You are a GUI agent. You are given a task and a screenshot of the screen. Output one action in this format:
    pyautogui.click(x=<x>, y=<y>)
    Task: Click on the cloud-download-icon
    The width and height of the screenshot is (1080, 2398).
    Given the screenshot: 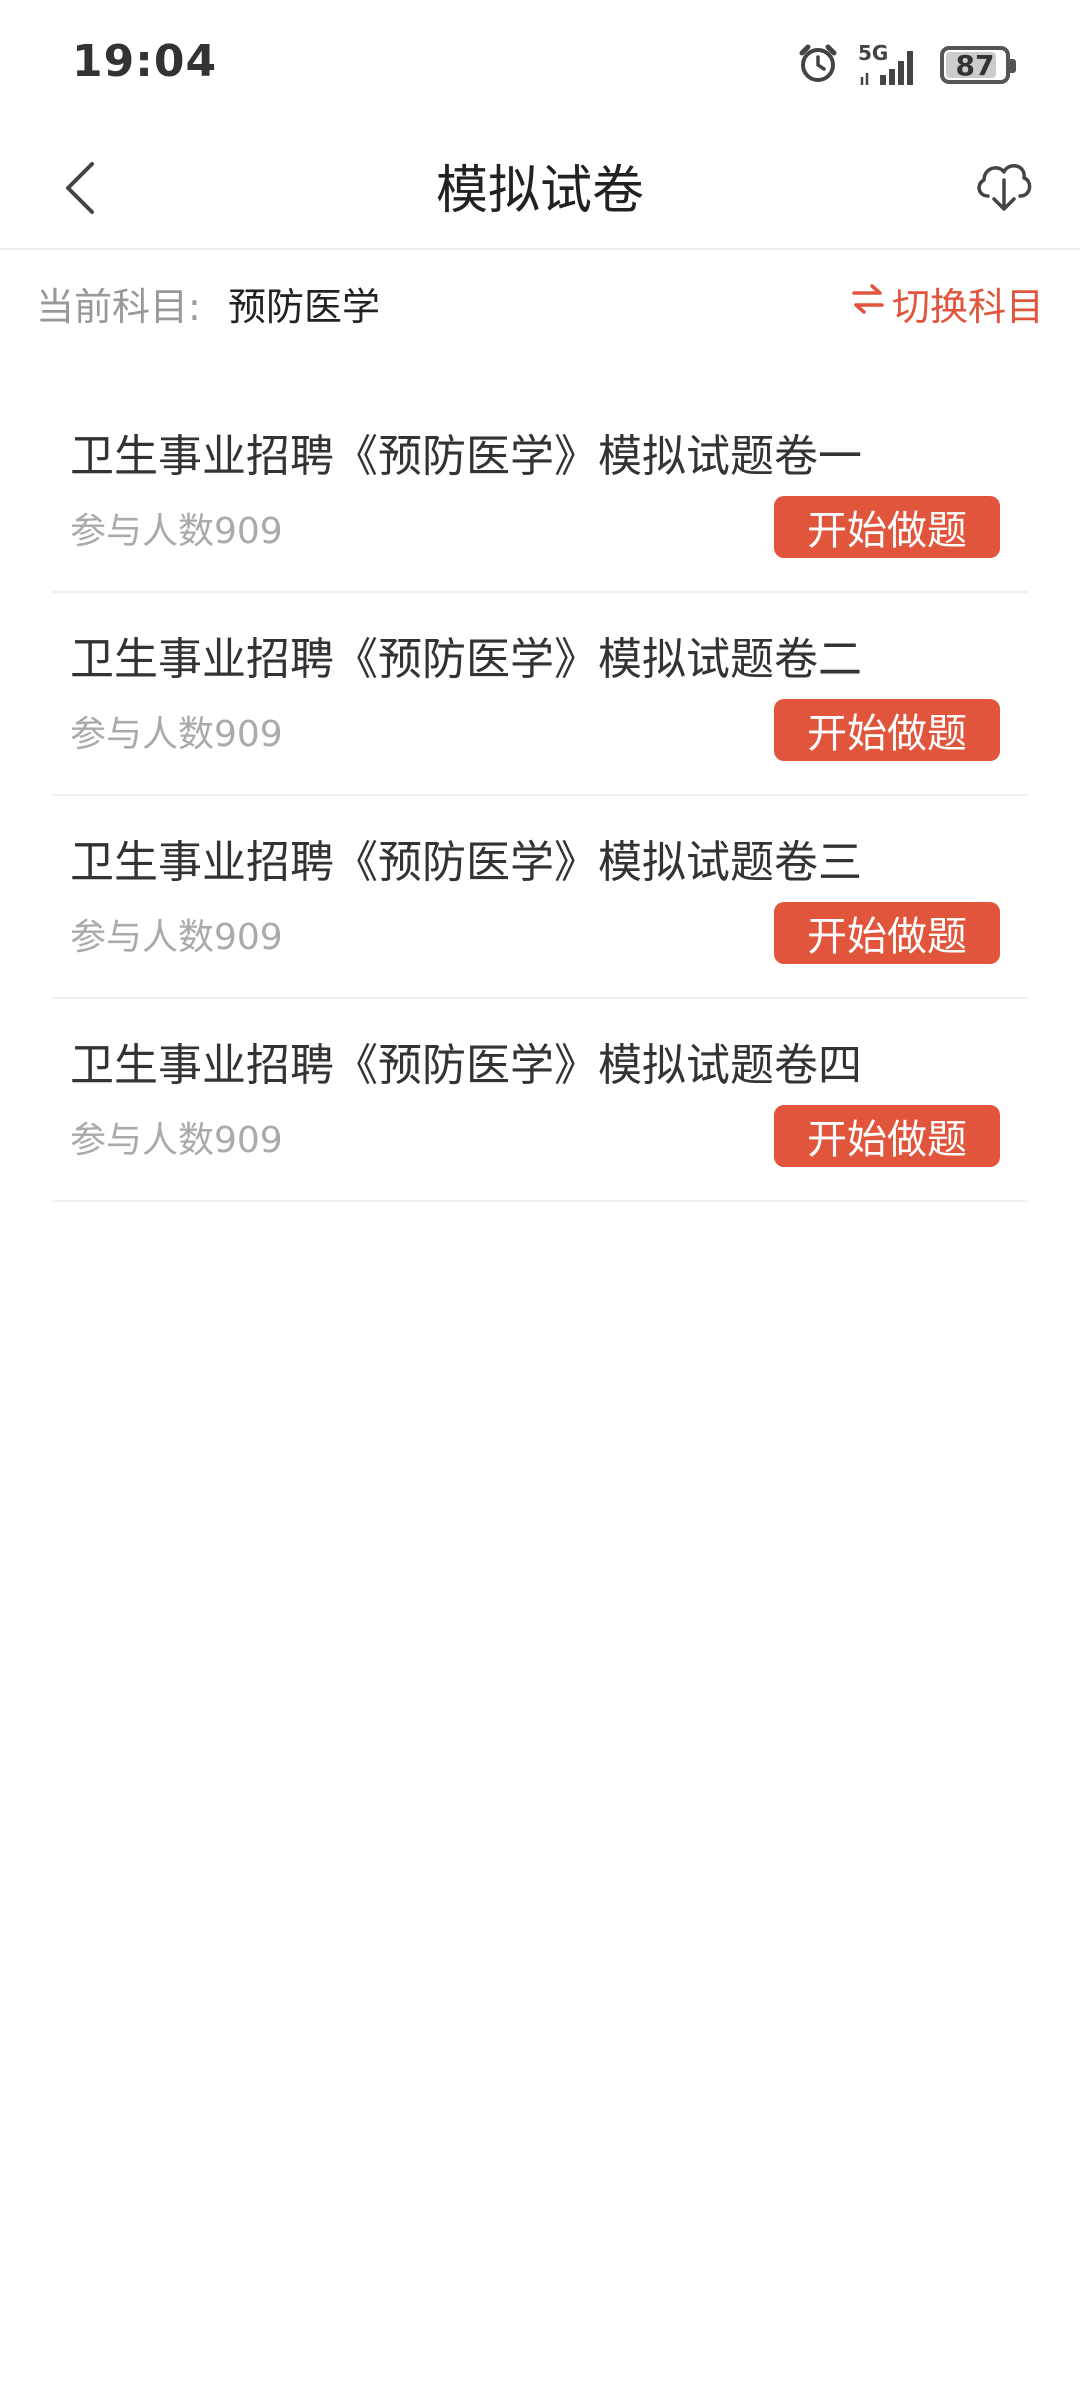 What is the action you would take?
    pyautogui.click(x=1004, y=186)
    